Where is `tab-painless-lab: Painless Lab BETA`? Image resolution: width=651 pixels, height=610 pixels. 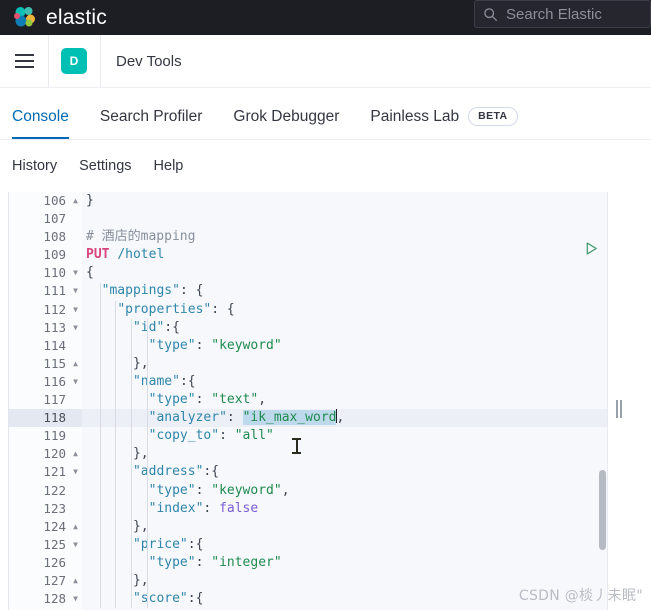
tab-painless-lab: Painless Lab BETA is located at coordinates (444, 123).